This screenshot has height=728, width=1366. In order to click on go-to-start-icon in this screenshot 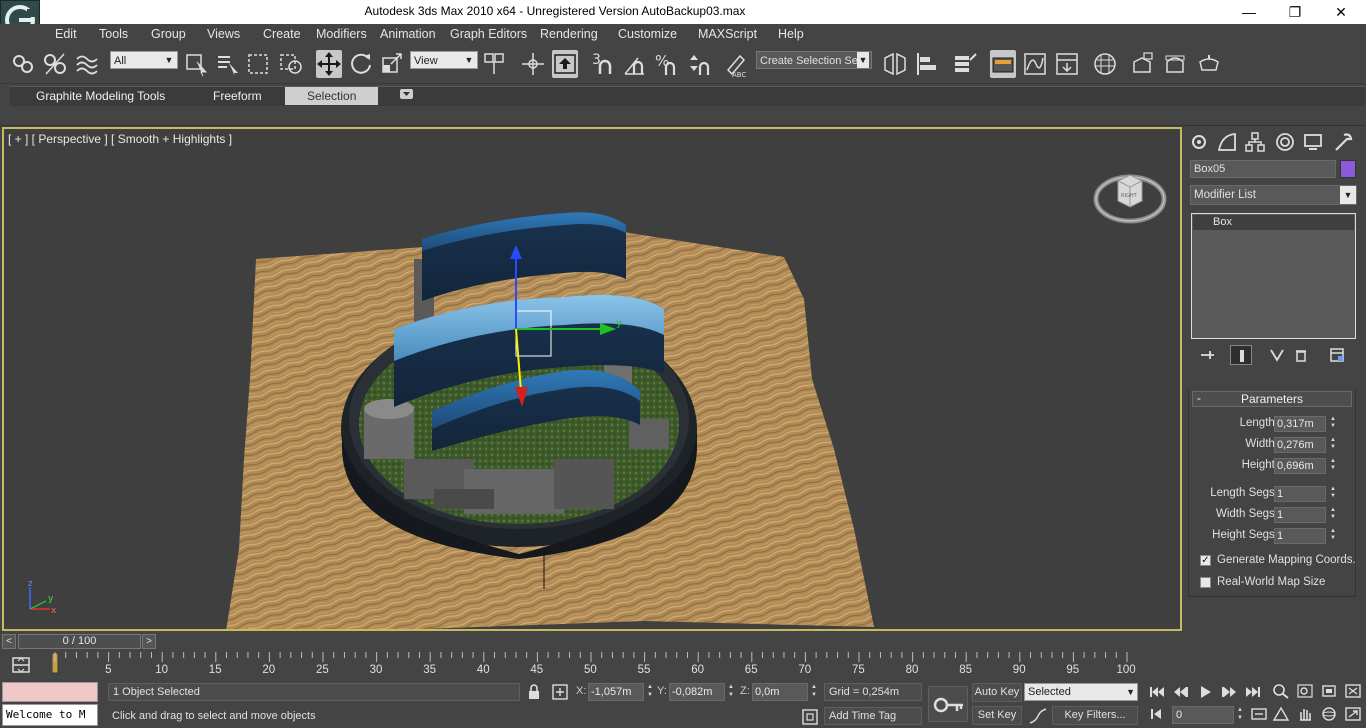, I will do `click(1158, 692)`.